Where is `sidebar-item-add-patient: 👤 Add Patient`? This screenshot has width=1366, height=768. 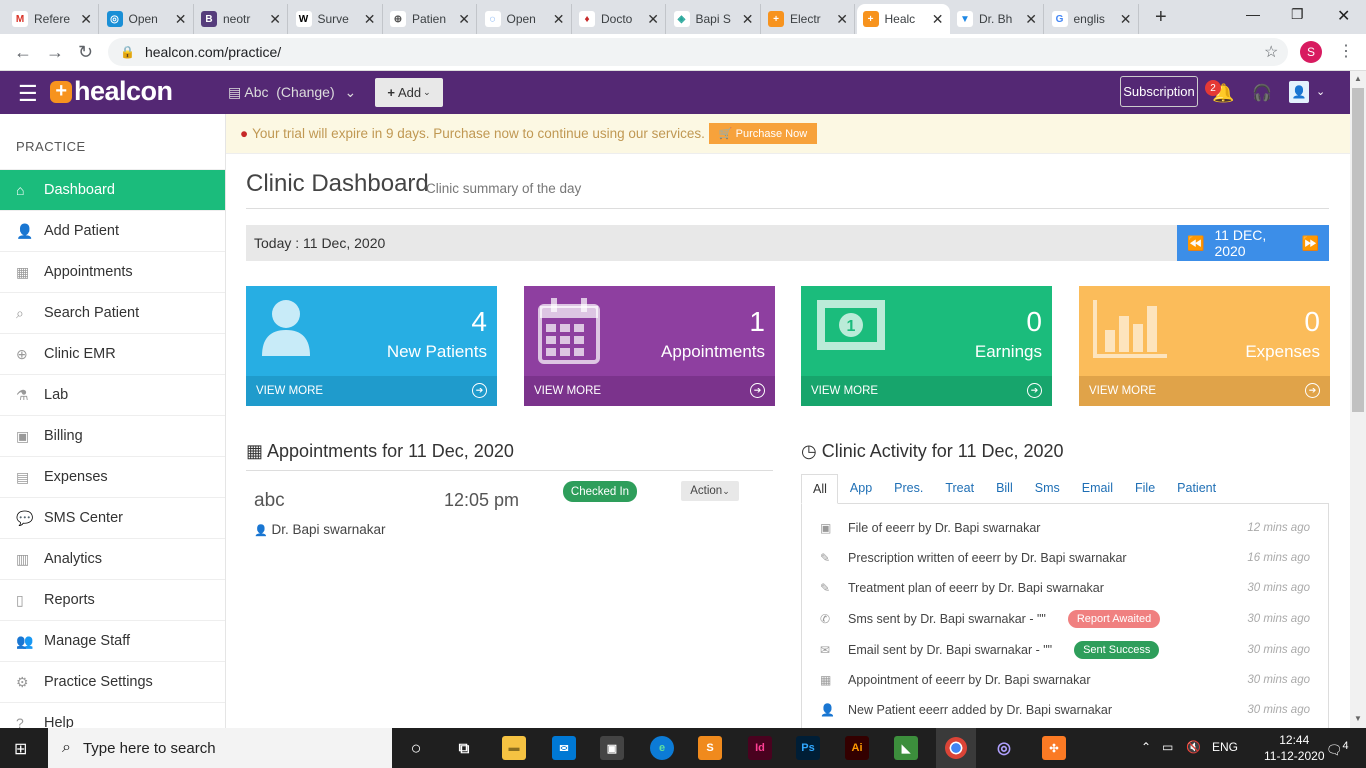 sidebar-item-add-patient: 👤 Add Patient is located at coordinates (112, 230).